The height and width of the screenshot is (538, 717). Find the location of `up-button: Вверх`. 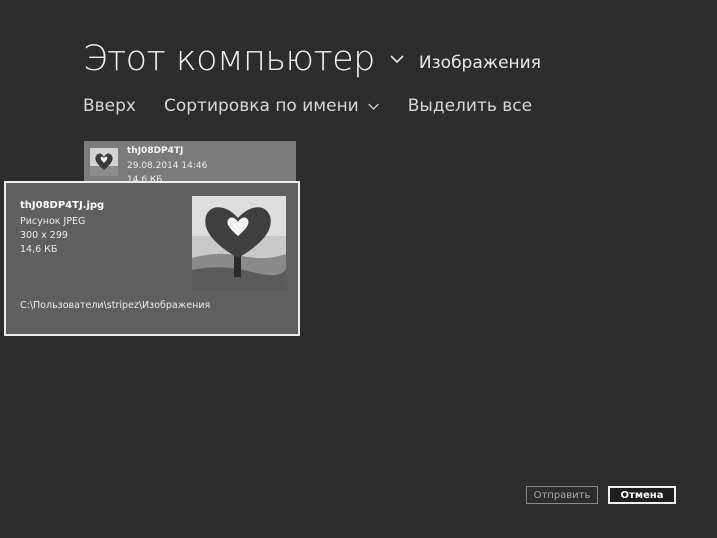

up-button: Вверх is located at coordinates (109, 106).